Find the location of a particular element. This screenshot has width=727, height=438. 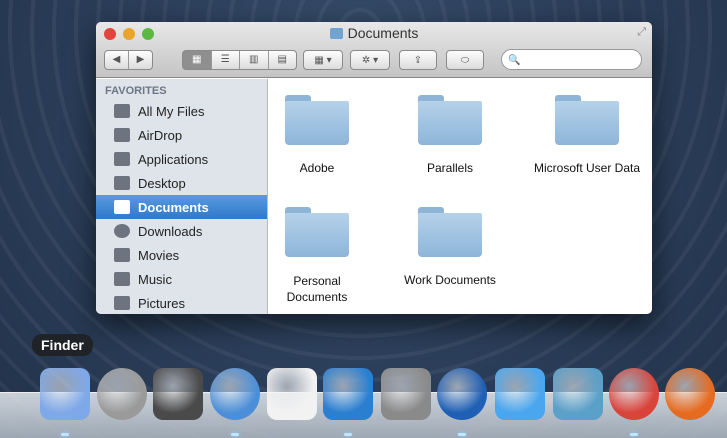

dock-tooltip: Finder is located at coordinates (62, 345).